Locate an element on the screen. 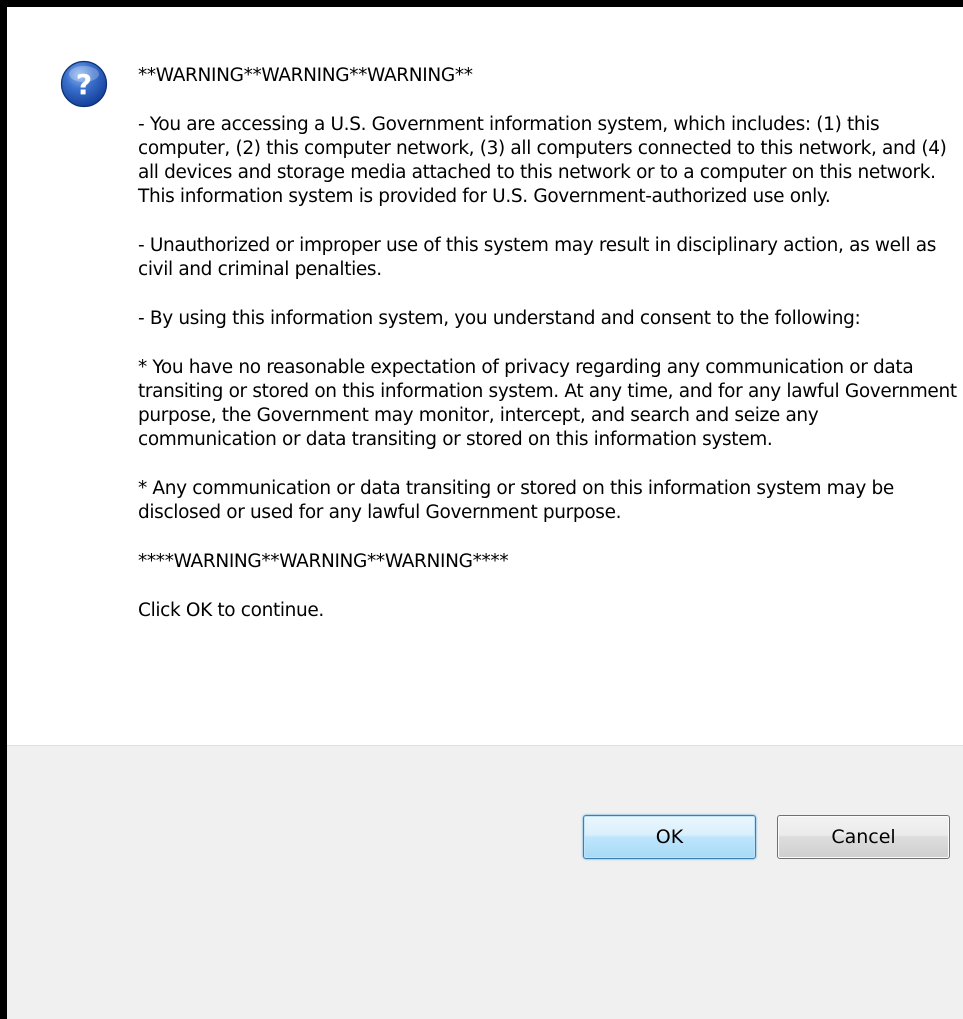  cancel-button: Cancel is located at coordinates (863, 837).